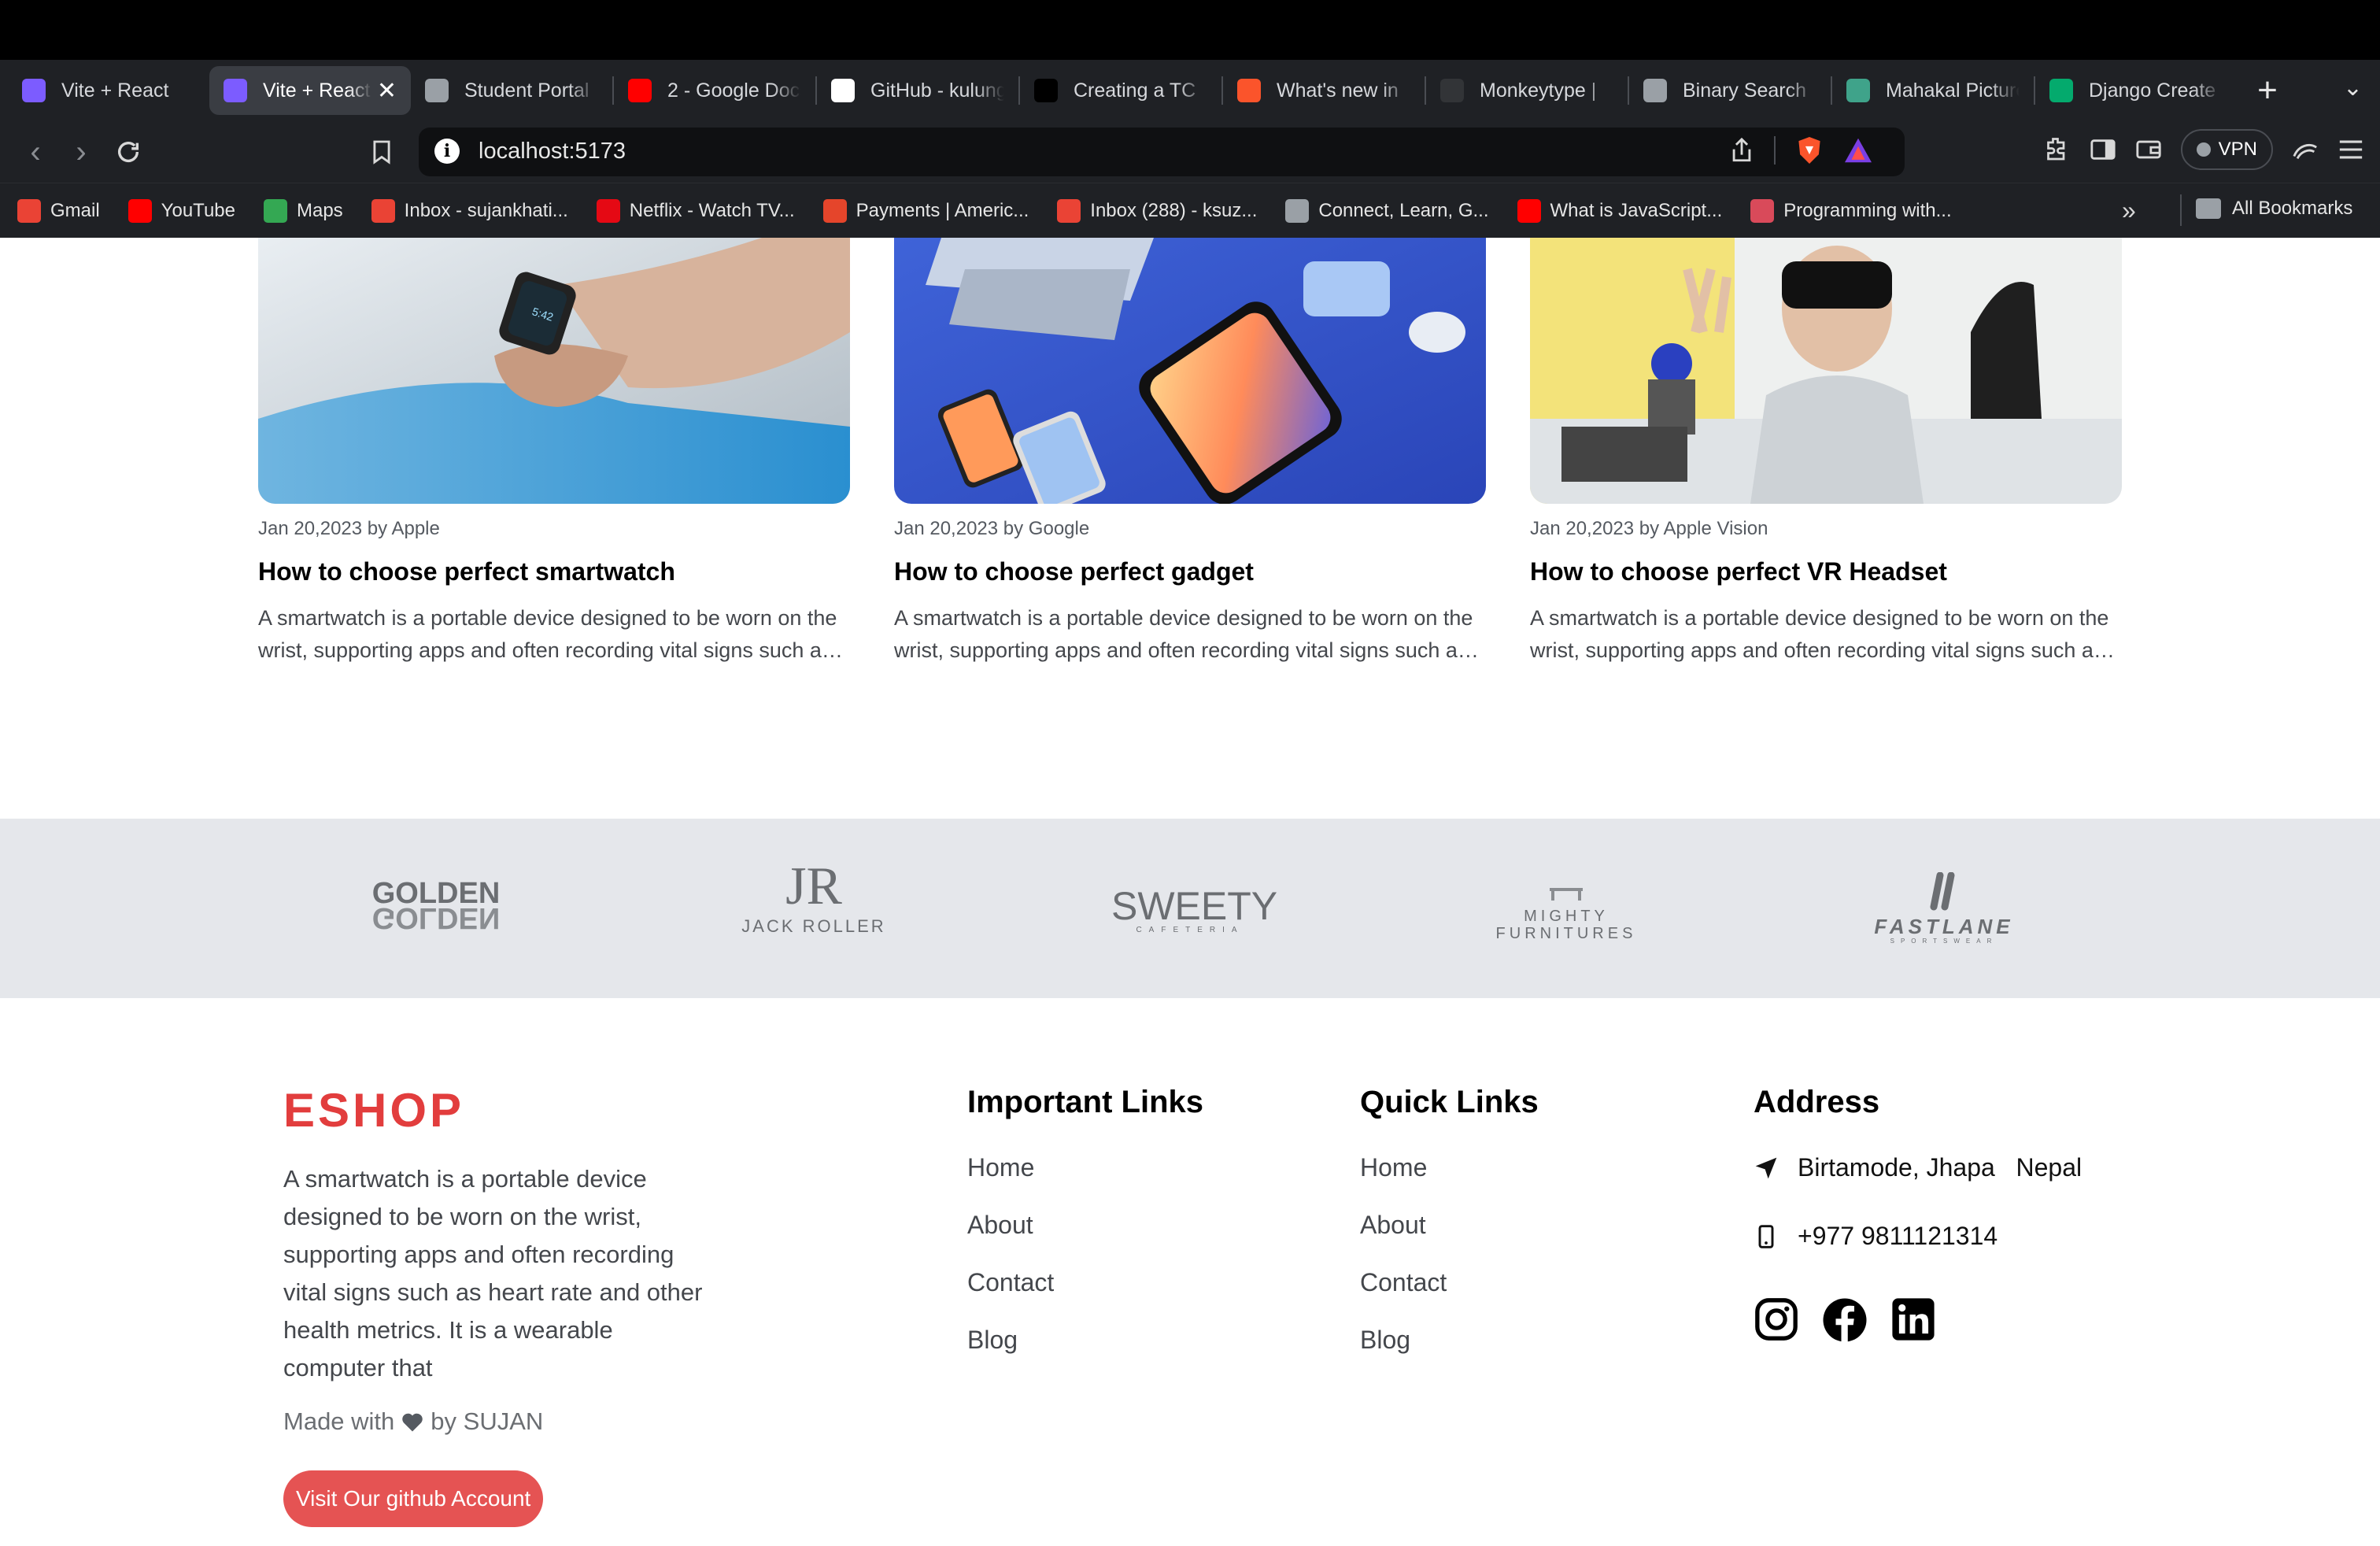 The image size is (2380, 1546). What do you see at coordinates (526, 90) in the screenshot?
I see `tab-title: Student Portal` at bounding box center [526, 90].